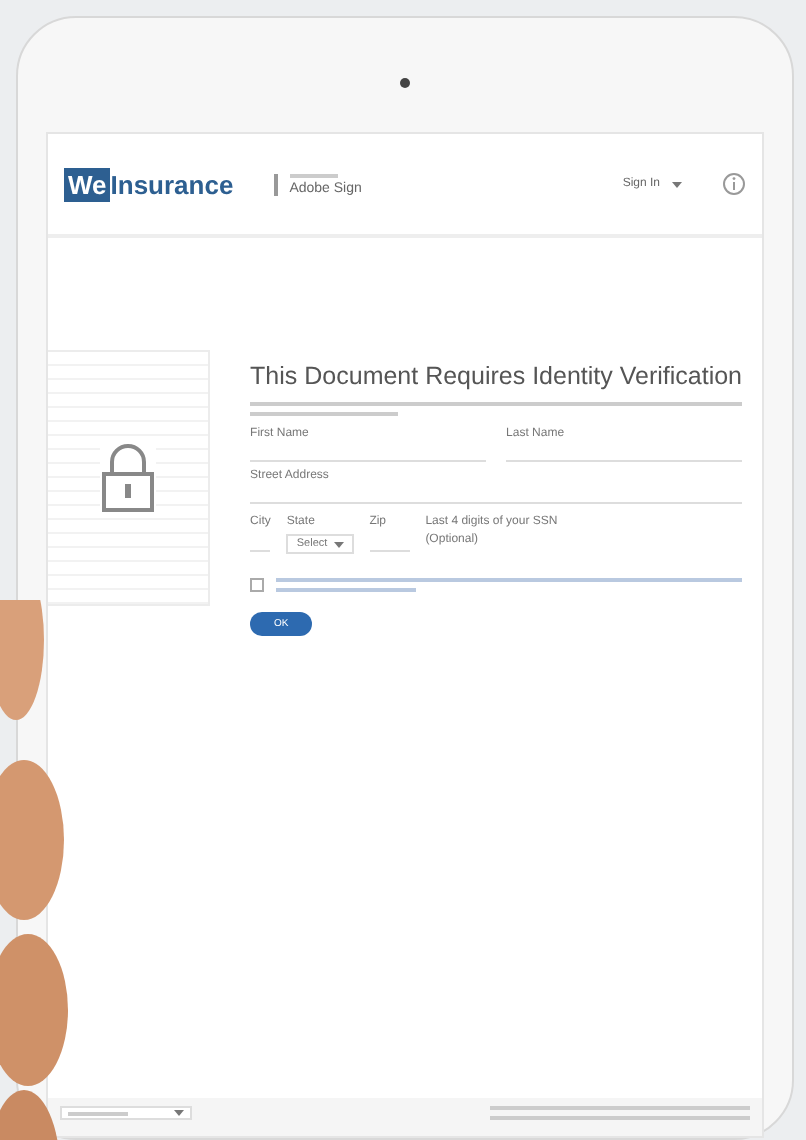 The height and width of the screenshot is (1140, 806). What do you see at coordinates (496, 376) in the screenshot?
I see `page-title: This Document Requires Identity Verification` at bounding box center [496, 376].